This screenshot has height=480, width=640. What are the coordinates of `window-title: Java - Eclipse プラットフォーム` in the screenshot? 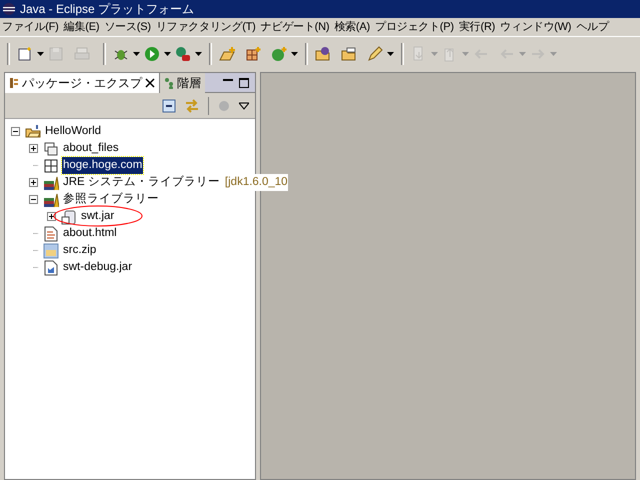 It's located at (107, 9).